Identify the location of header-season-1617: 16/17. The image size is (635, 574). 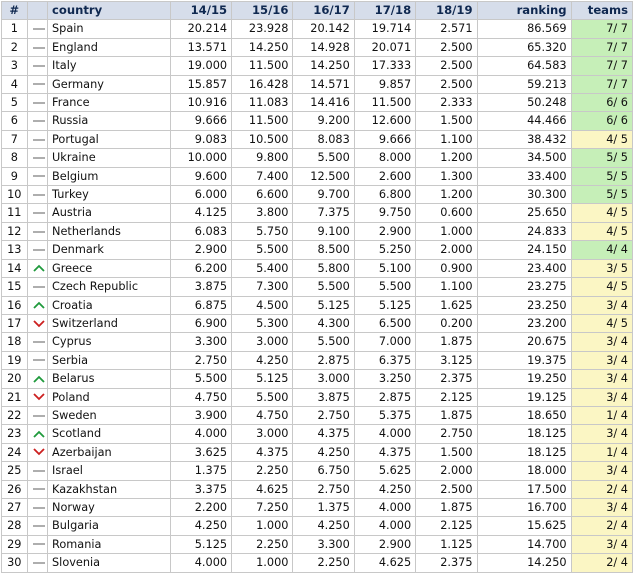
(323, 10).